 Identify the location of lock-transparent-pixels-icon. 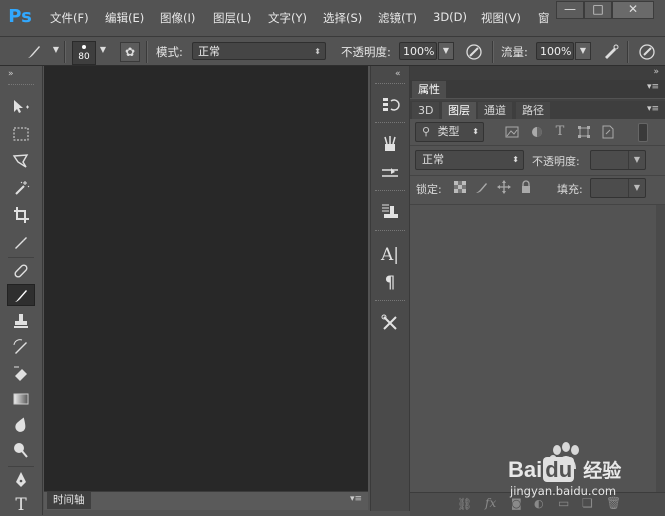
(460, 189).